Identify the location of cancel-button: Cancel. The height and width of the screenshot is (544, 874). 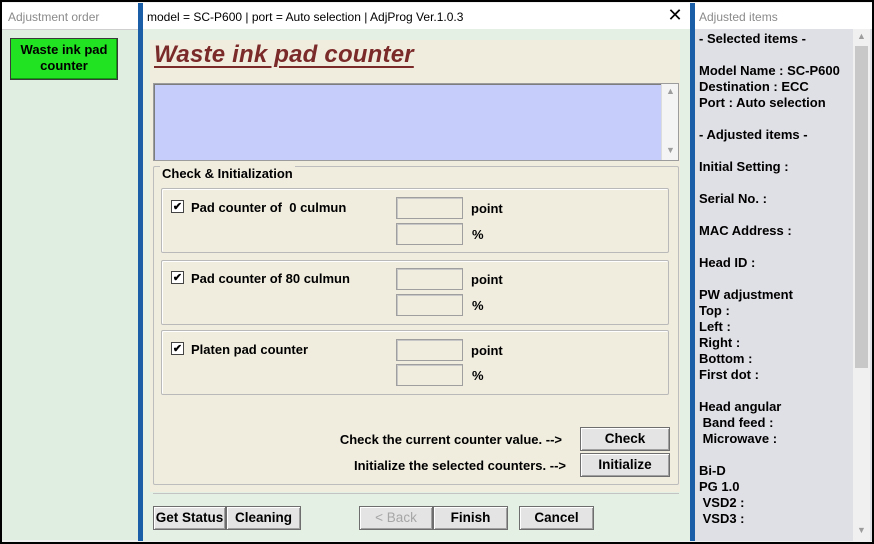
(556, 518).